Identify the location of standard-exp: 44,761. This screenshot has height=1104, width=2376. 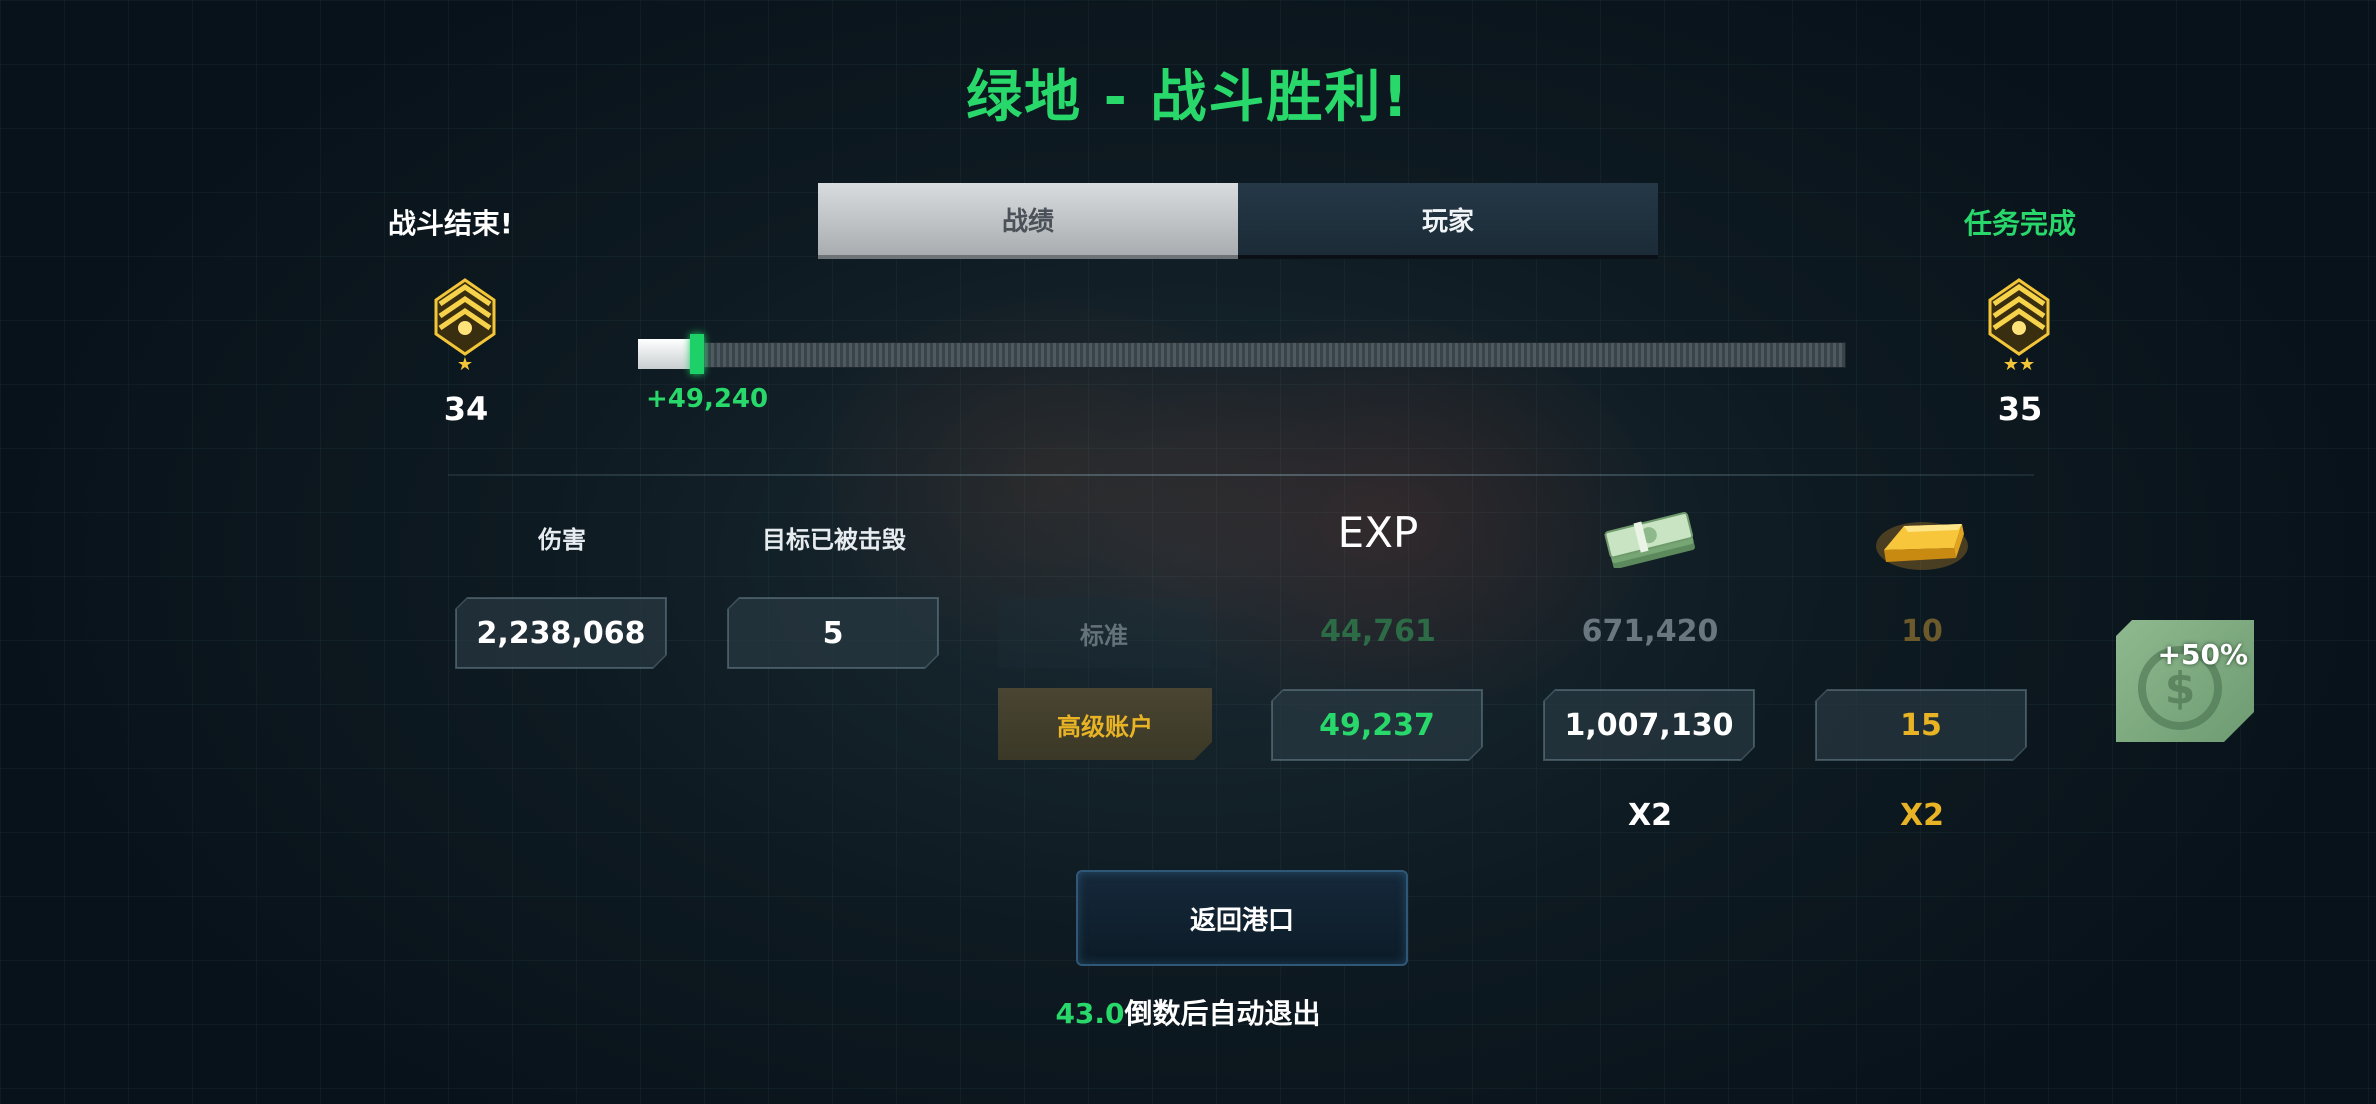
(1378, 631).